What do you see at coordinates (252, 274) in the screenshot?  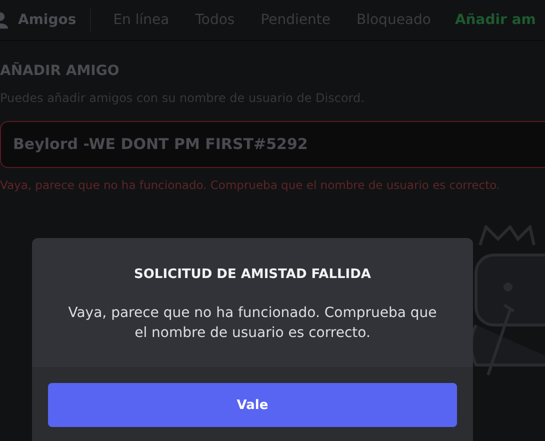 I see `dialog-title: SOLICITUD DE AMISTAD FALLIDA` at bounding box center [252, 274].